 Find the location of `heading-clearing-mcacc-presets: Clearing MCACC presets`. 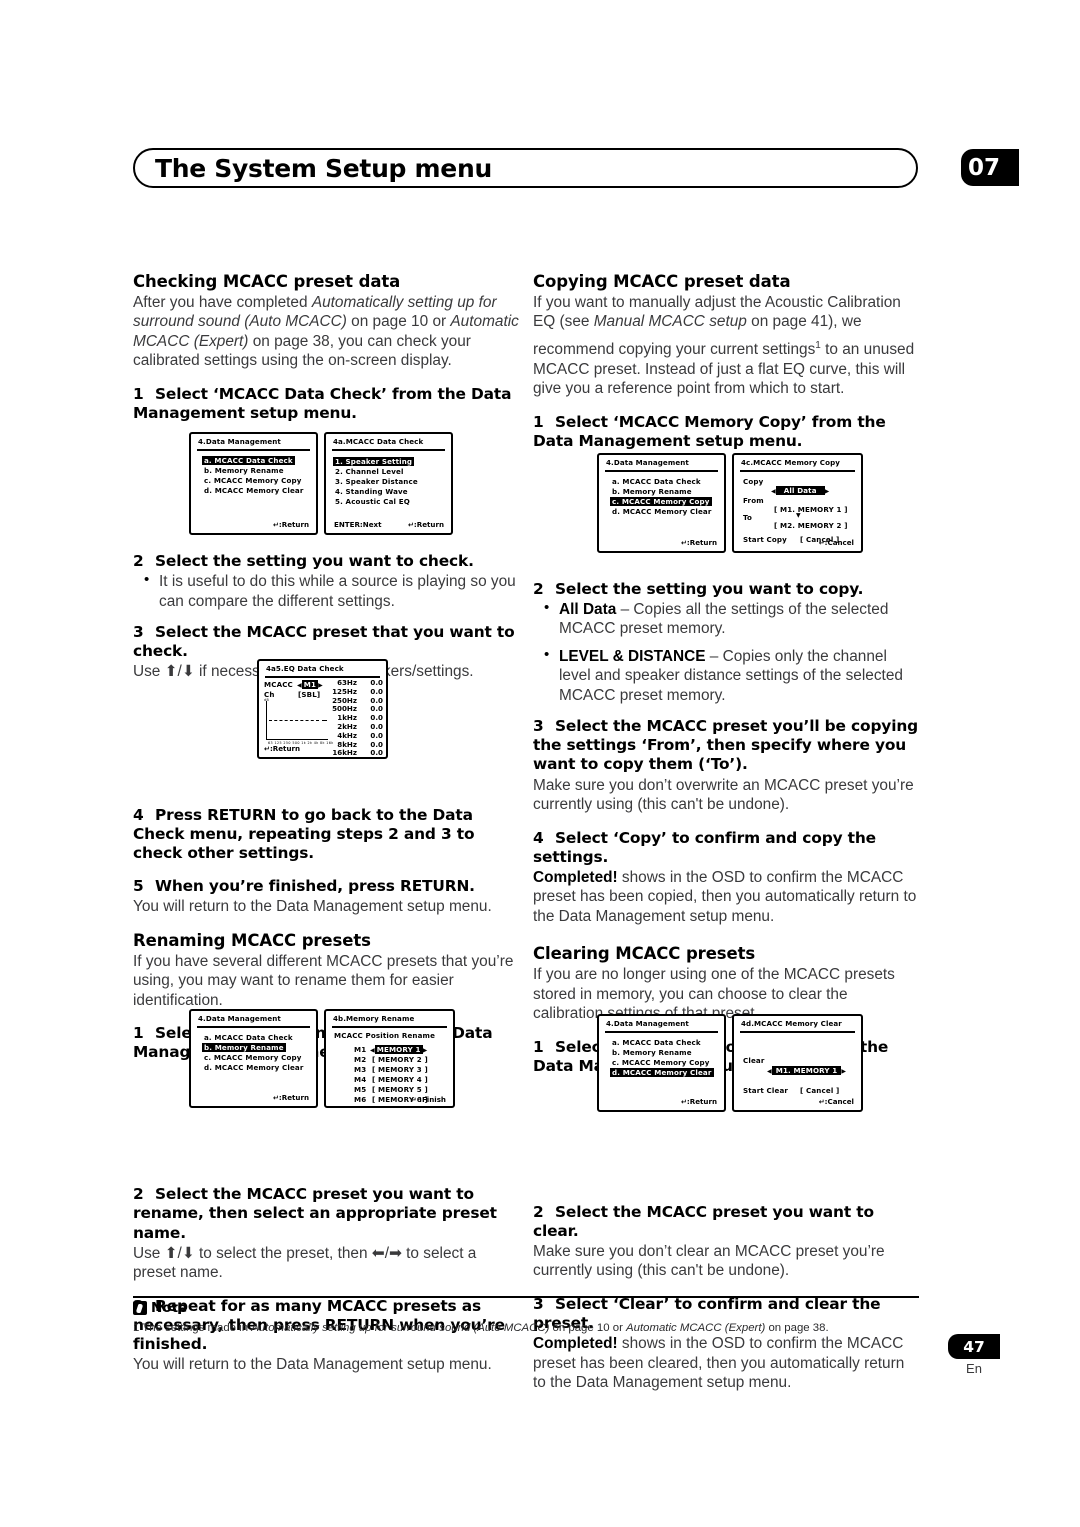

heading-clearing-mcacc-presets: Clearing MCACC presets is located at coordinates (644, 954).